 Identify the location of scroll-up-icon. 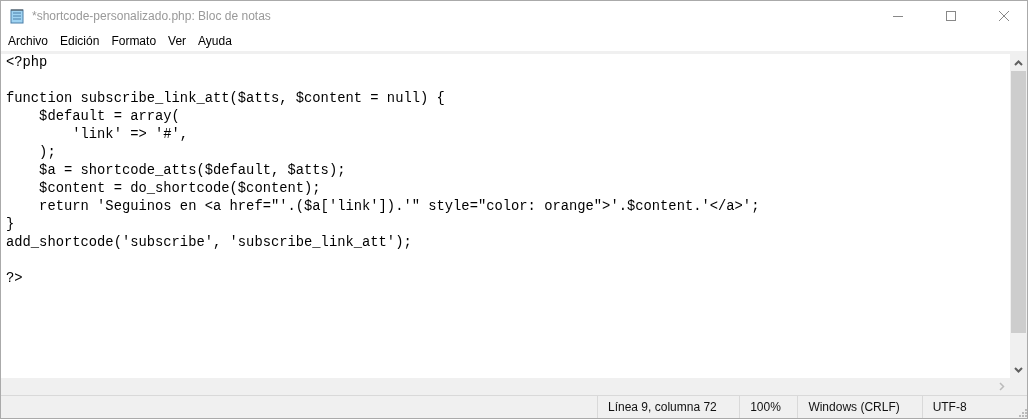
(1018, 62).